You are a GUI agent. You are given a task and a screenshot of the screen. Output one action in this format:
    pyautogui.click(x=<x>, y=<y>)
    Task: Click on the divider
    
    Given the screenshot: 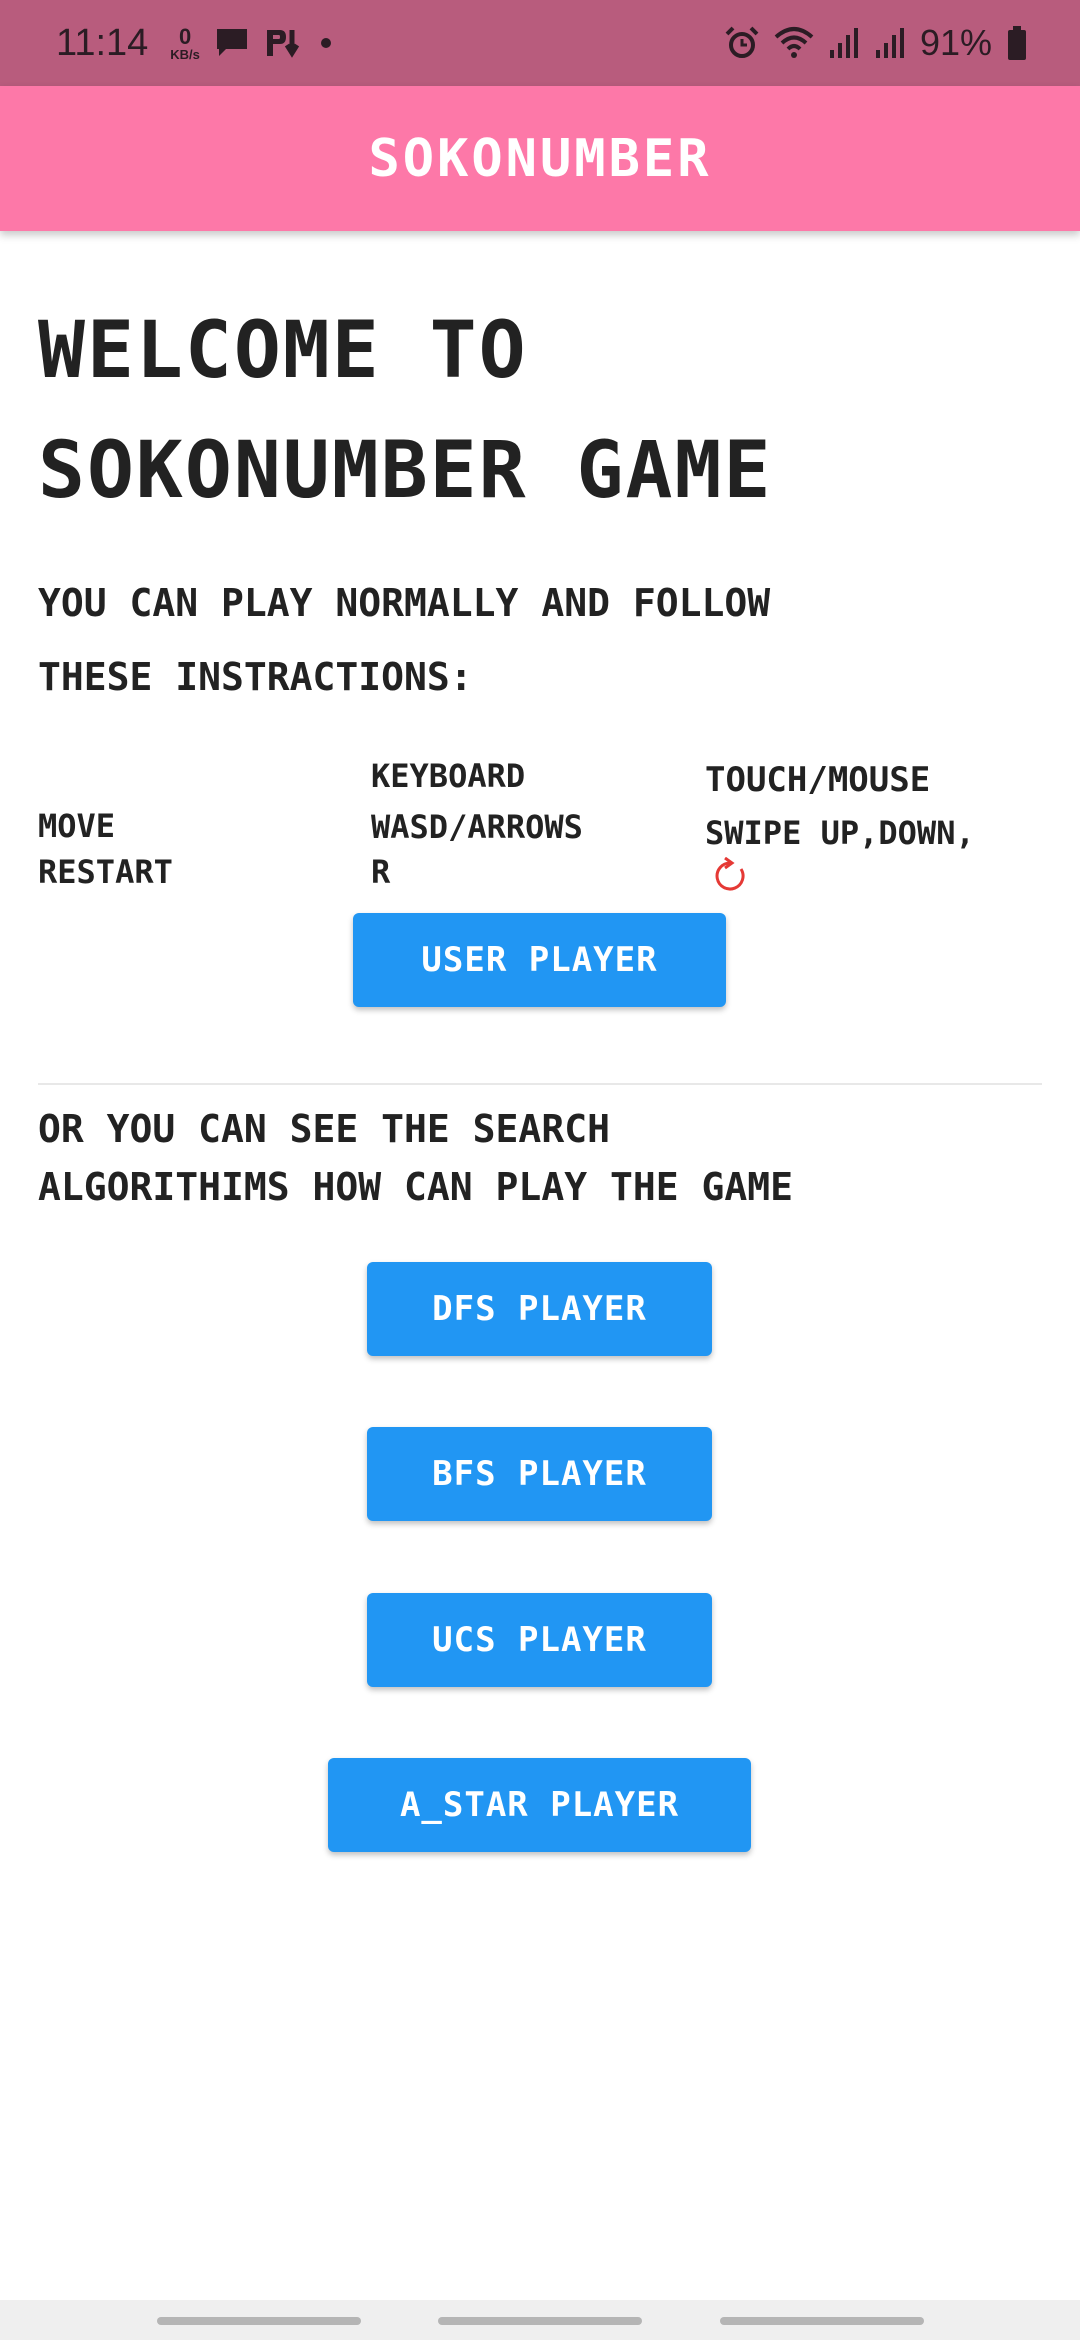 What is the action you would take?
    pyautogui.click(x=540, y=1084)
    